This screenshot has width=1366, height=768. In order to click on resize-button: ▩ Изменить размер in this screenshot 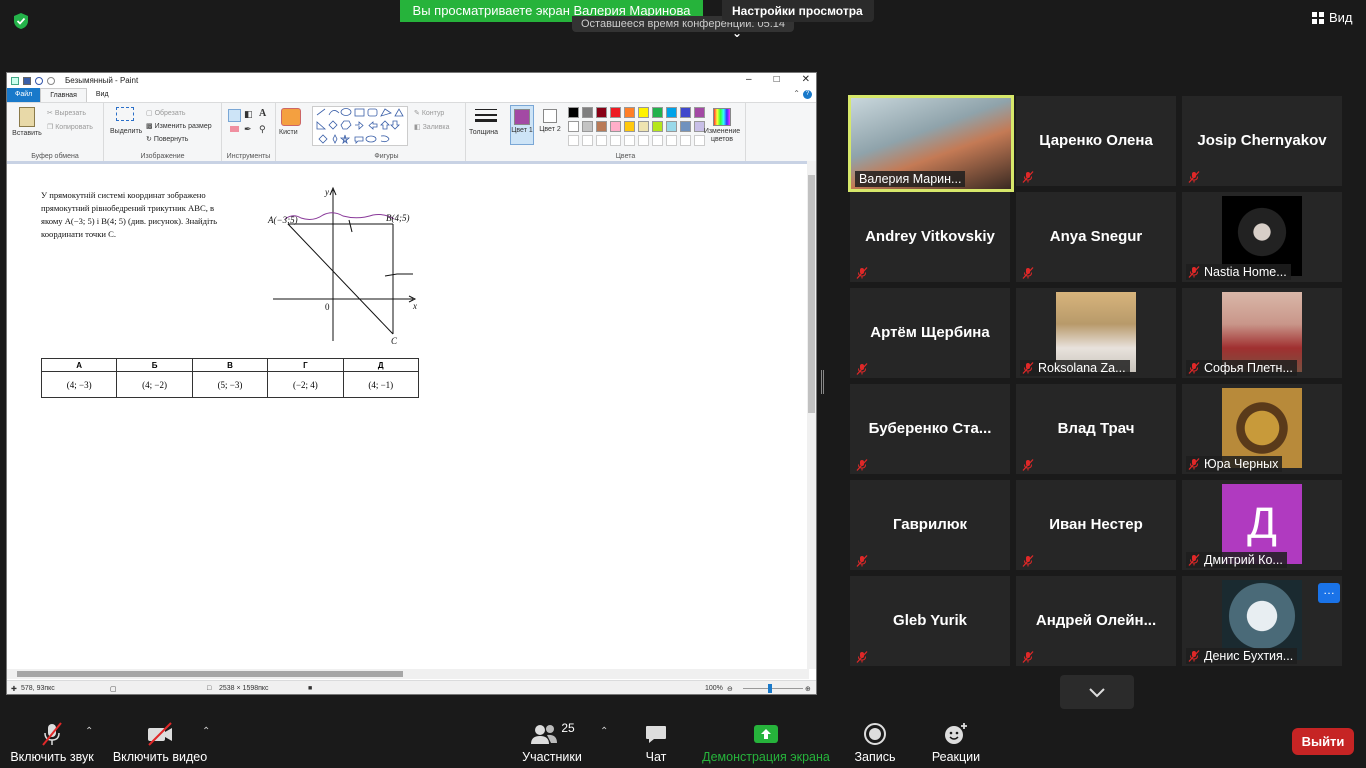, I will do `click(179, 126)`.